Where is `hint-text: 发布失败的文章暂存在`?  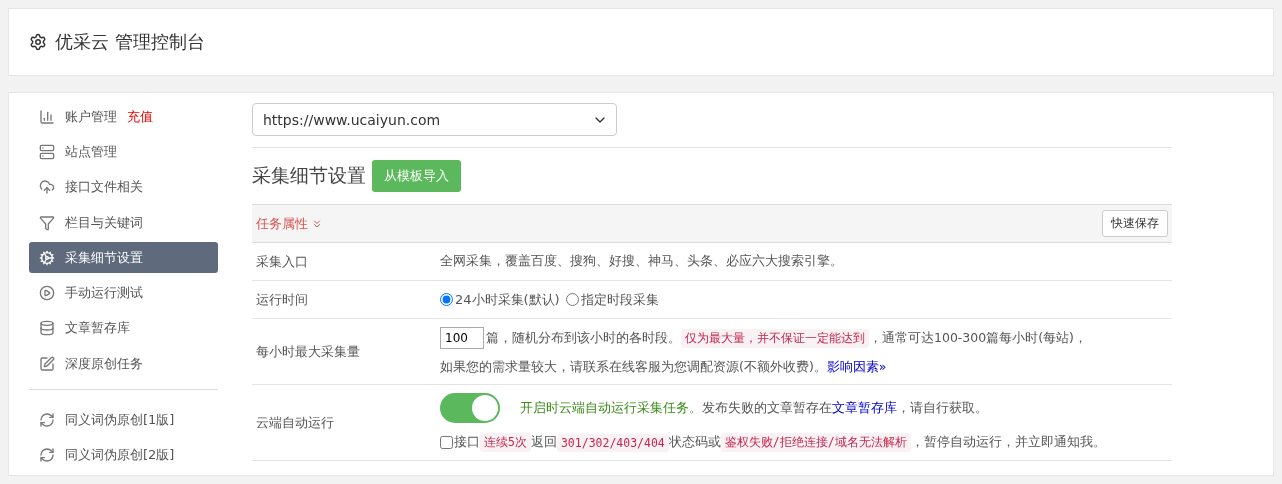 hint-text: 发布失败的文章暂存在 is located at coordinates (767, 408).